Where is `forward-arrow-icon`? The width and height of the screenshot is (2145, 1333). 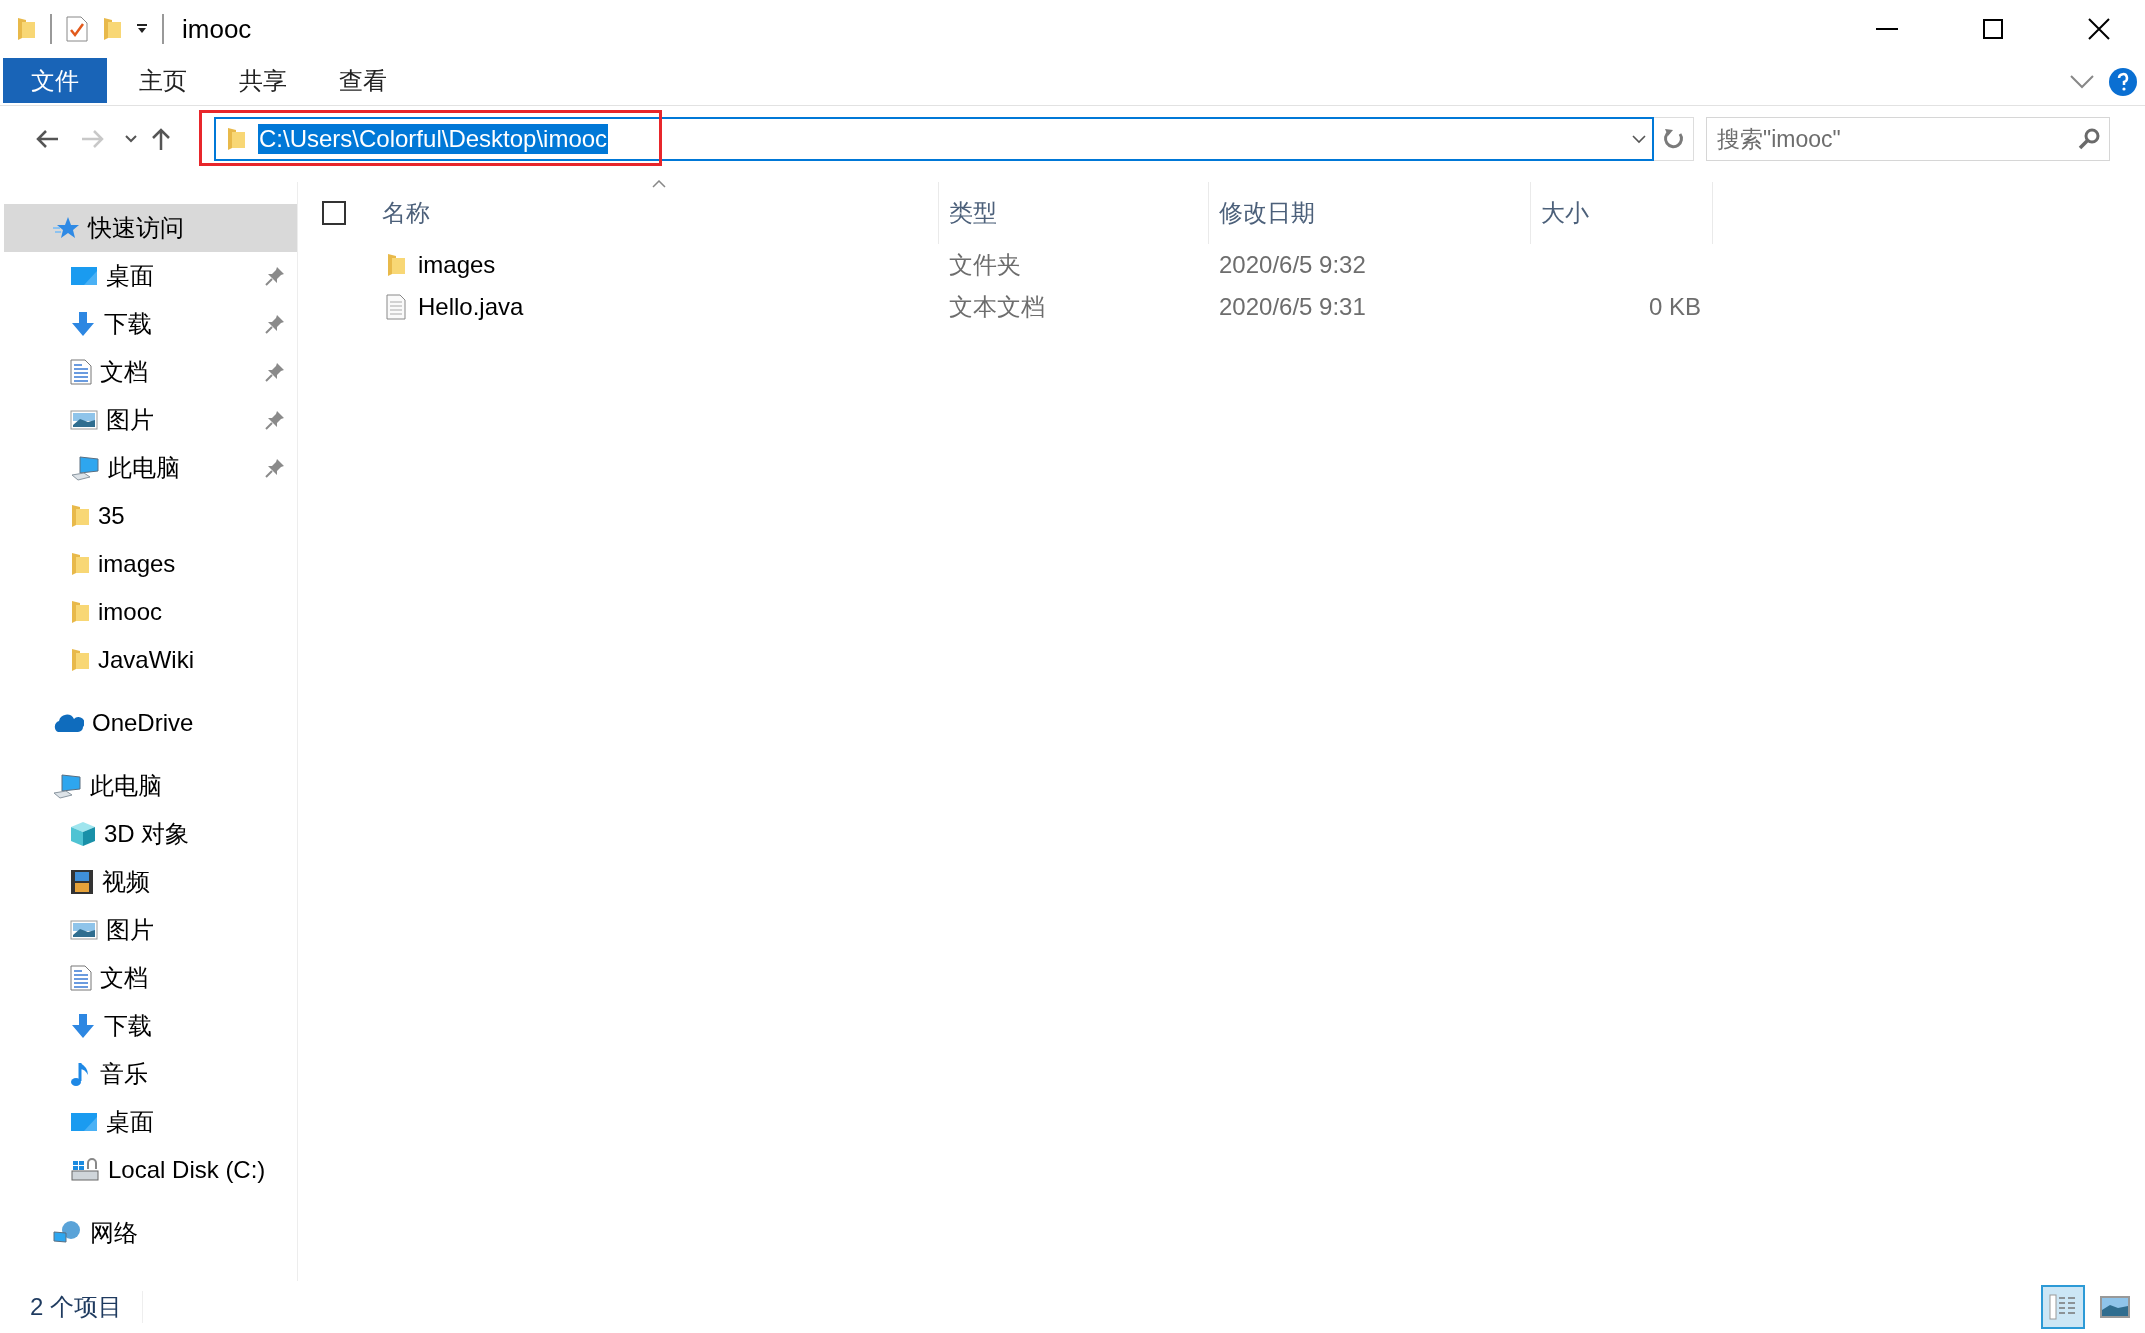 forward-arrow-icon is located at coordinates (93, 139).